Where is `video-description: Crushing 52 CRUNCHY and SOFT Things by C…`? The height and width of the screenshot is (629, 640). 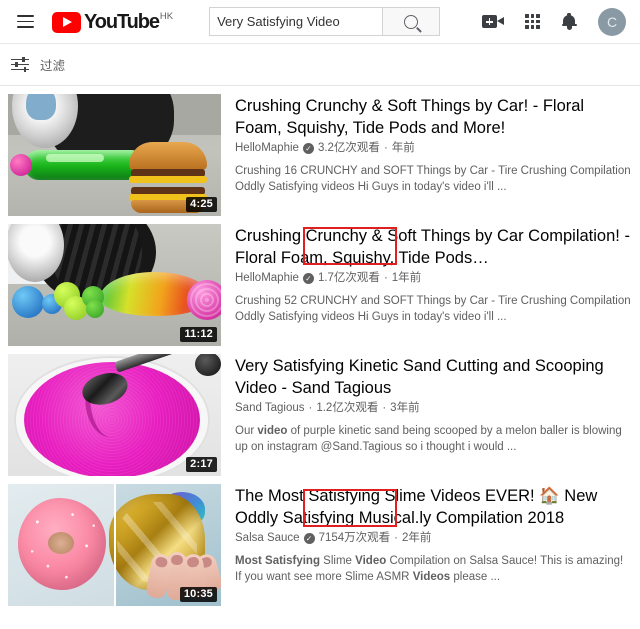
video-description: Crushing 52 CRUNCHY and SOFT Things by C… is located at coordinates (433, 309).